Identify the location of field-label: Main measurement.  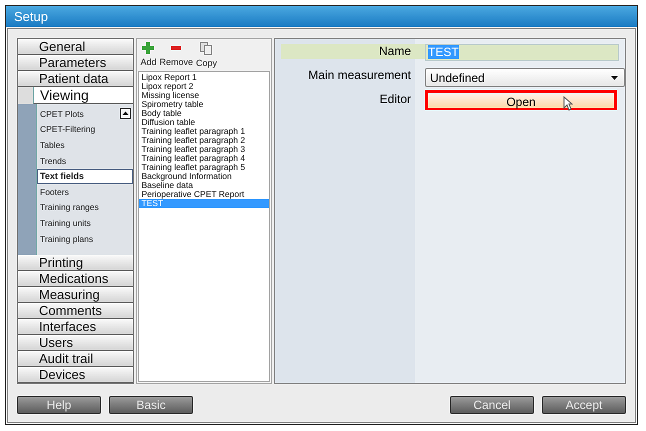
(359, 75).